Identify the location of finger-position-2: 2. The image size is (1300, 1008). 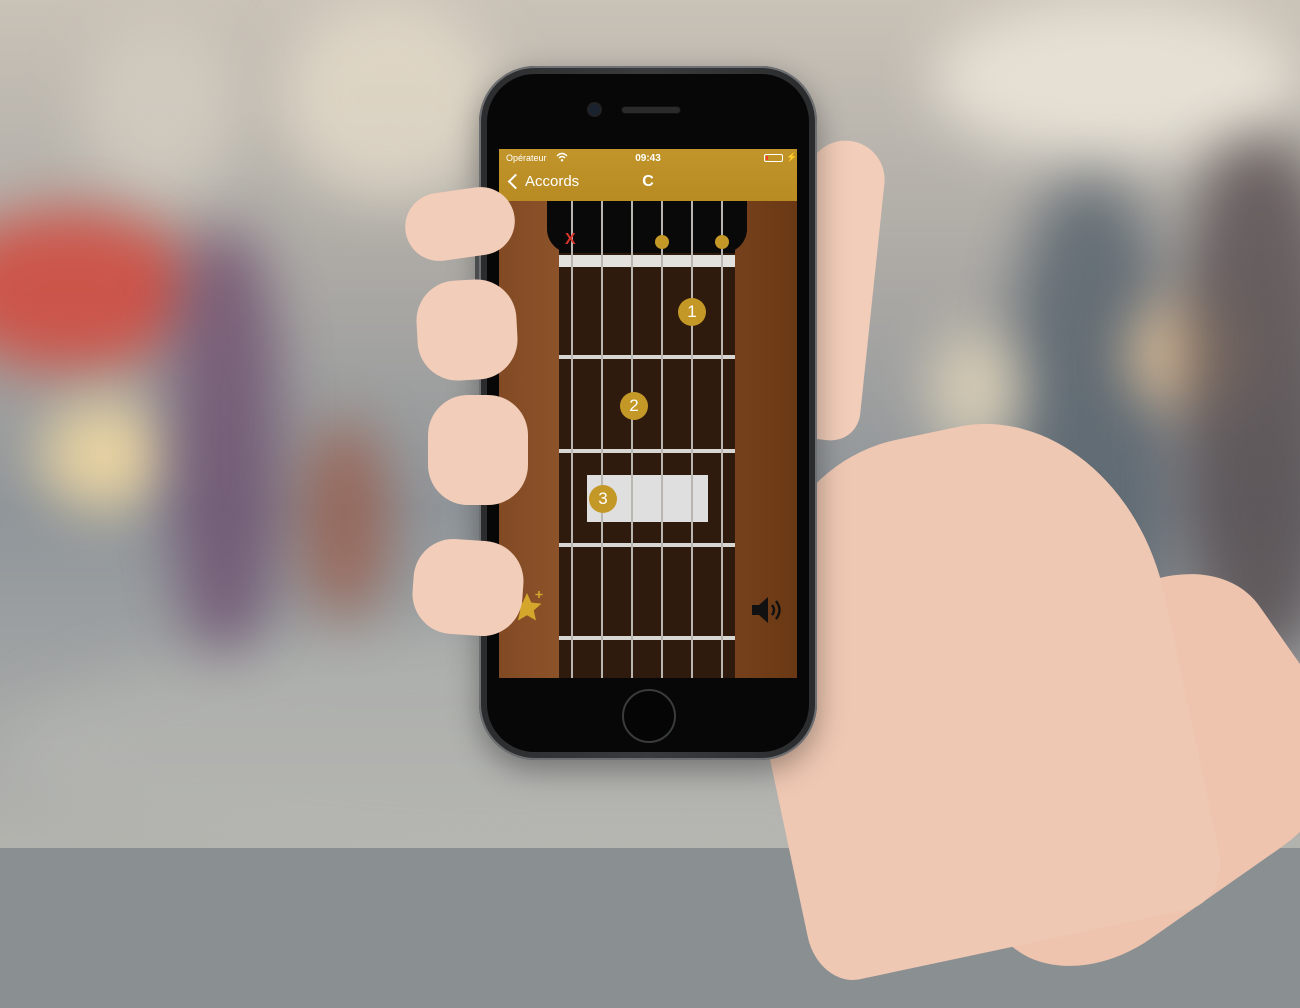
(634, 406).